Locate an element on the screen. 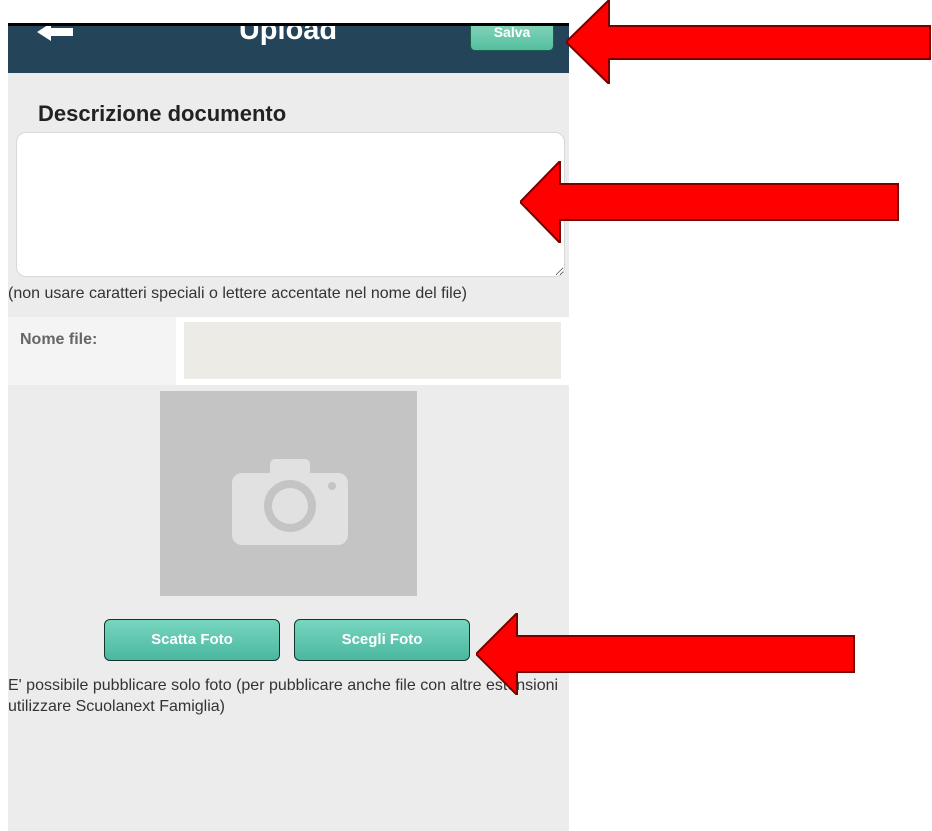 The image size is (932, 831). description-heading: Descrizione documento is located at coordinates (162, 113).